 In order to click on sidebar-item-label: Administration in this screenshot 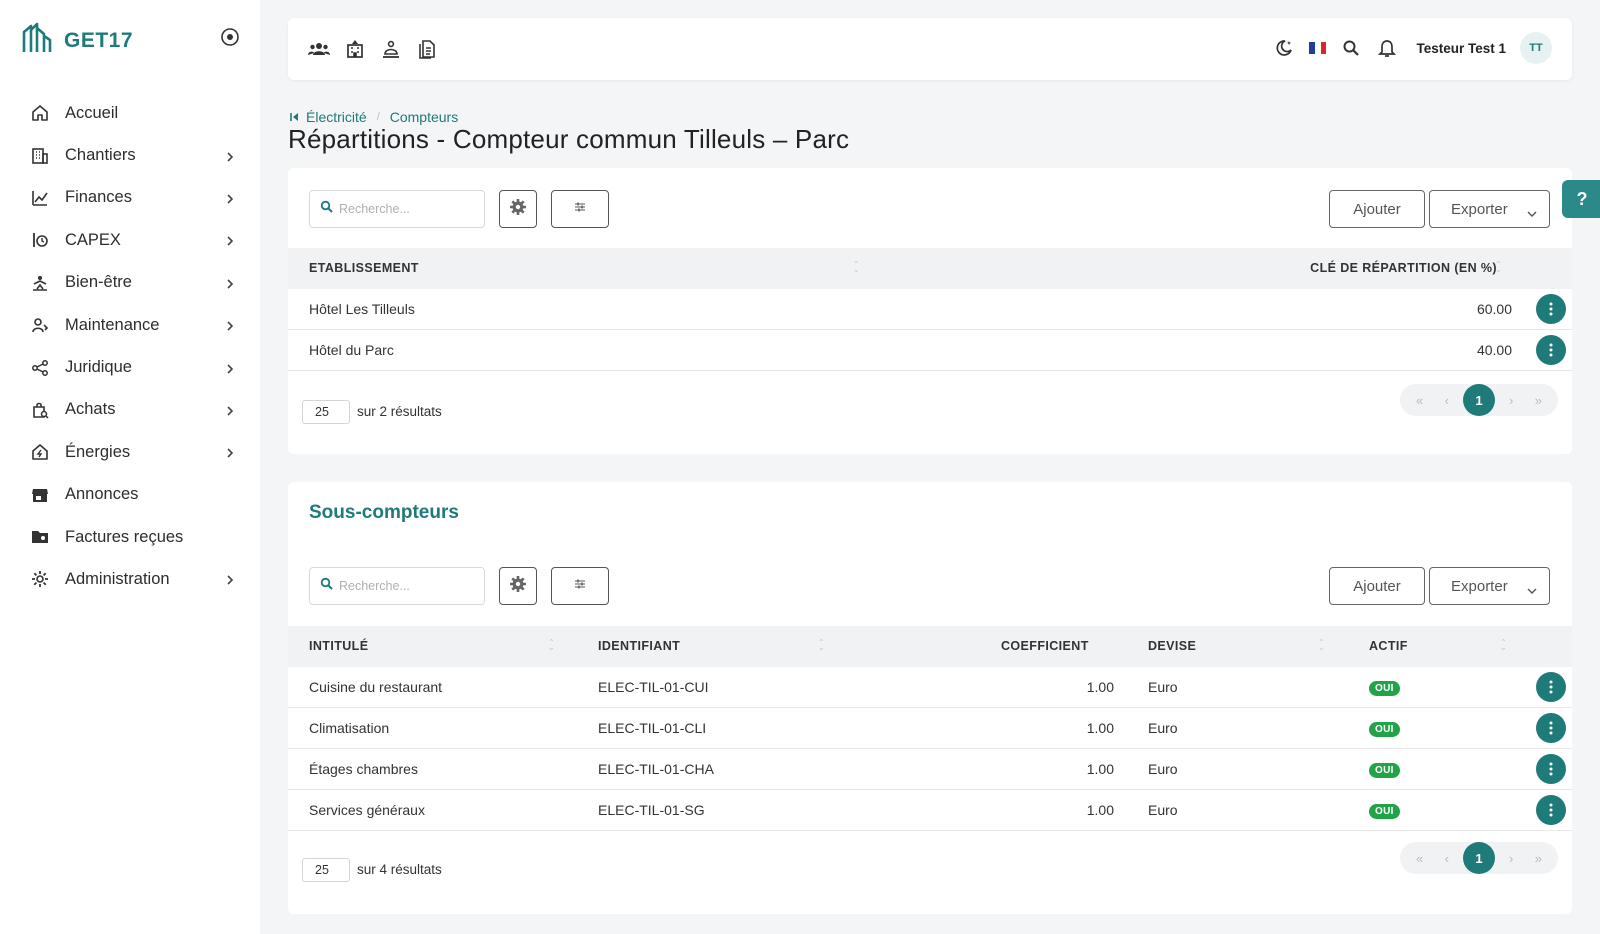, I will do `click(117, 578)`.